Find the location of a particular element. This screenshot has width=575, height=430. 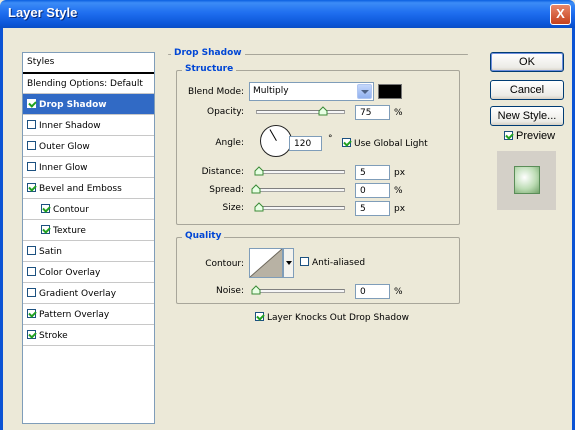

style-preview-thumbnail is located at coordinates (526, 180).